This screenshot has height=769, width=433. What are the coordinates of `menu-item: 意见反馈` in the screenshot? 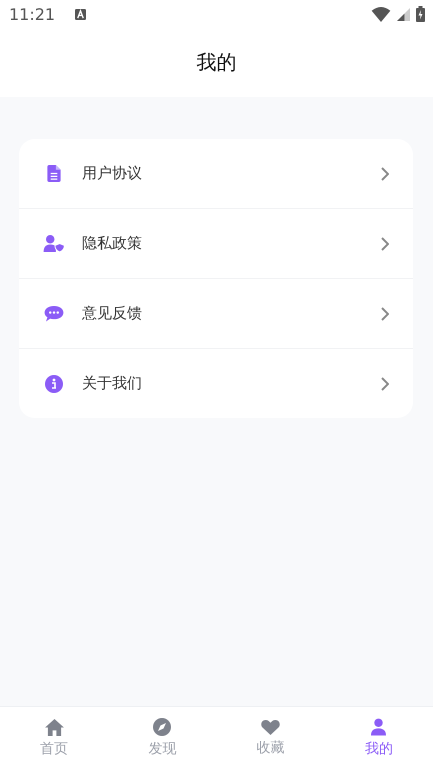 It's located at (216, 313).